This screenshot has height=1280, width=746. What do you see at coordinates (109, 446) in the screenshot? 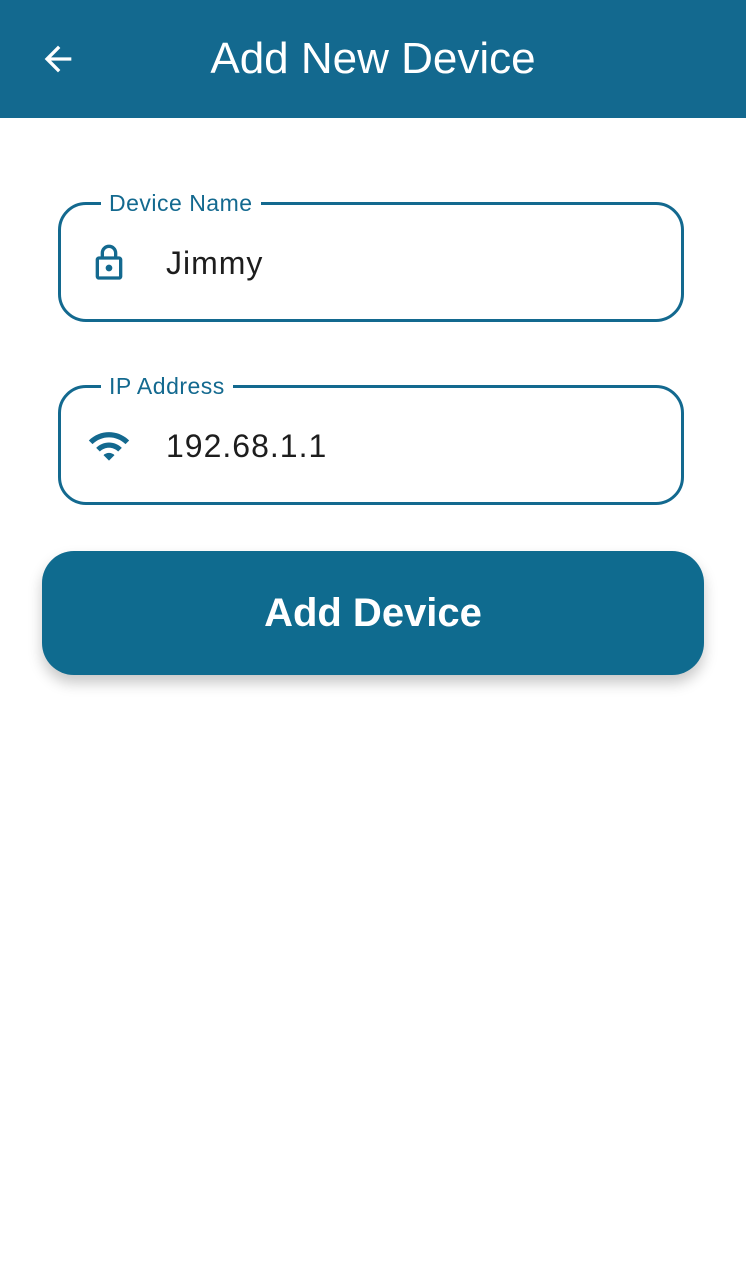
I see `wifi-icon` at bounding box center [109, 446].